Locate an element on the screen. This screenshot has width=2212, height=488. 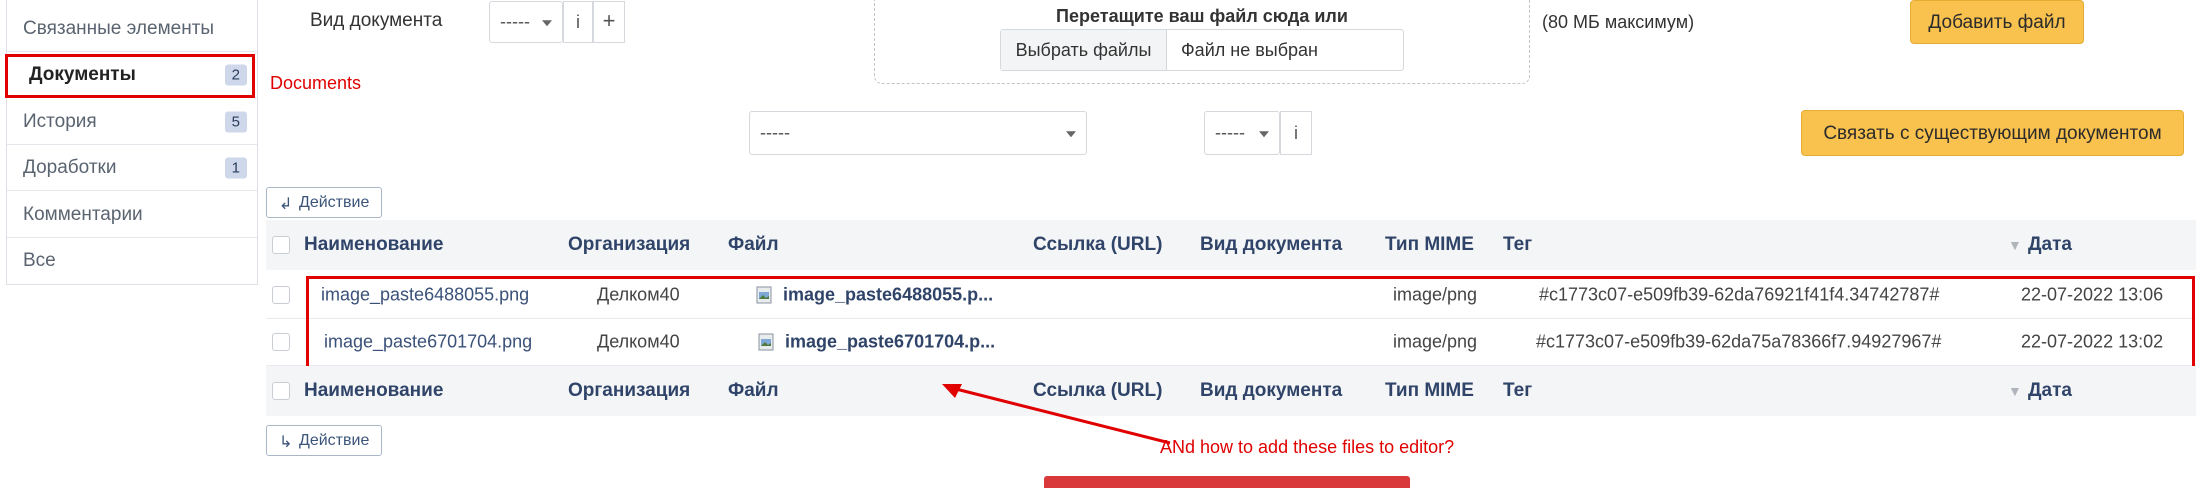
sidebar-item-label: Все is located at coordinates (39, 260).